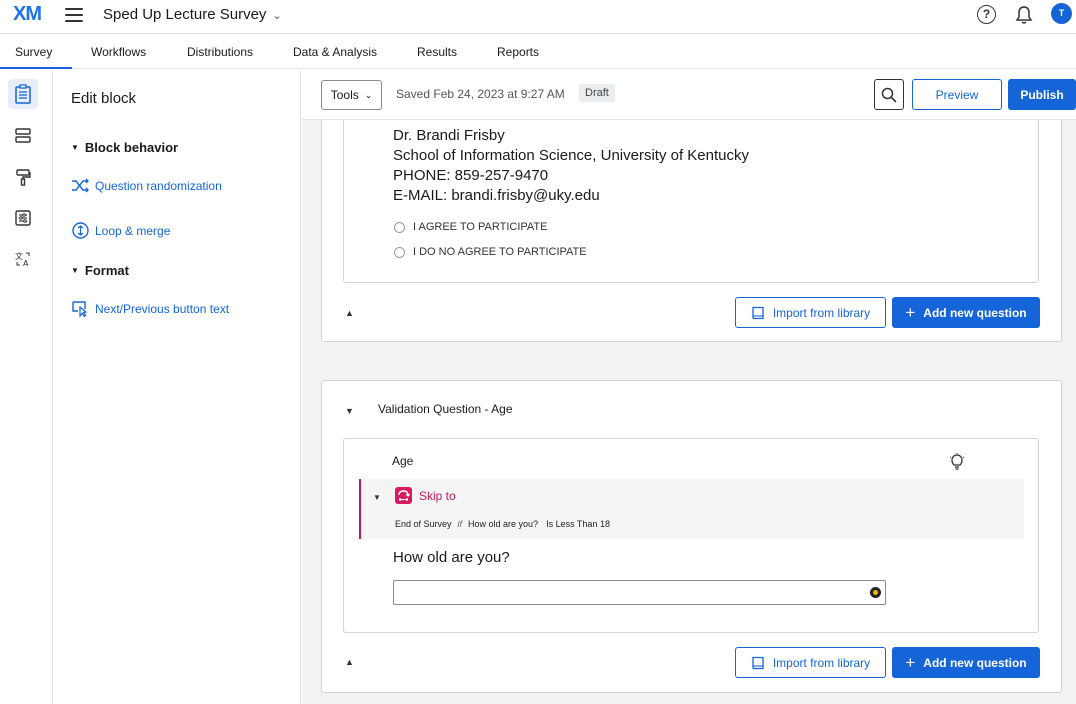  What do you see at coordinates (578, 524) in the screenshot?
I see `skip-operator-value: Is Less Than 18` at bounding box center [578, 524].